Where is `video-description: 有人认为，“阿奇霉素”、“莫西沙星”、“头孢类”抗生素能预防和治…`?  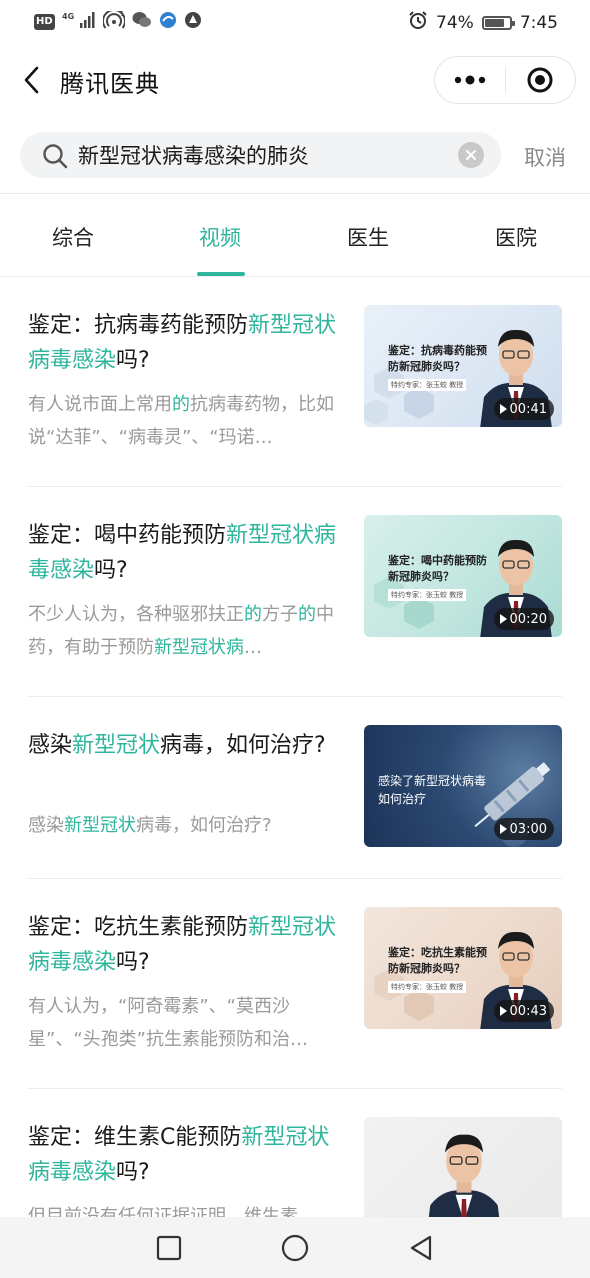
video-description: 有人认为，“阿奇霉素”、“莫西沙星”、“头孢类”抗生素能预防和治… is located at coordinates (183, 1023).